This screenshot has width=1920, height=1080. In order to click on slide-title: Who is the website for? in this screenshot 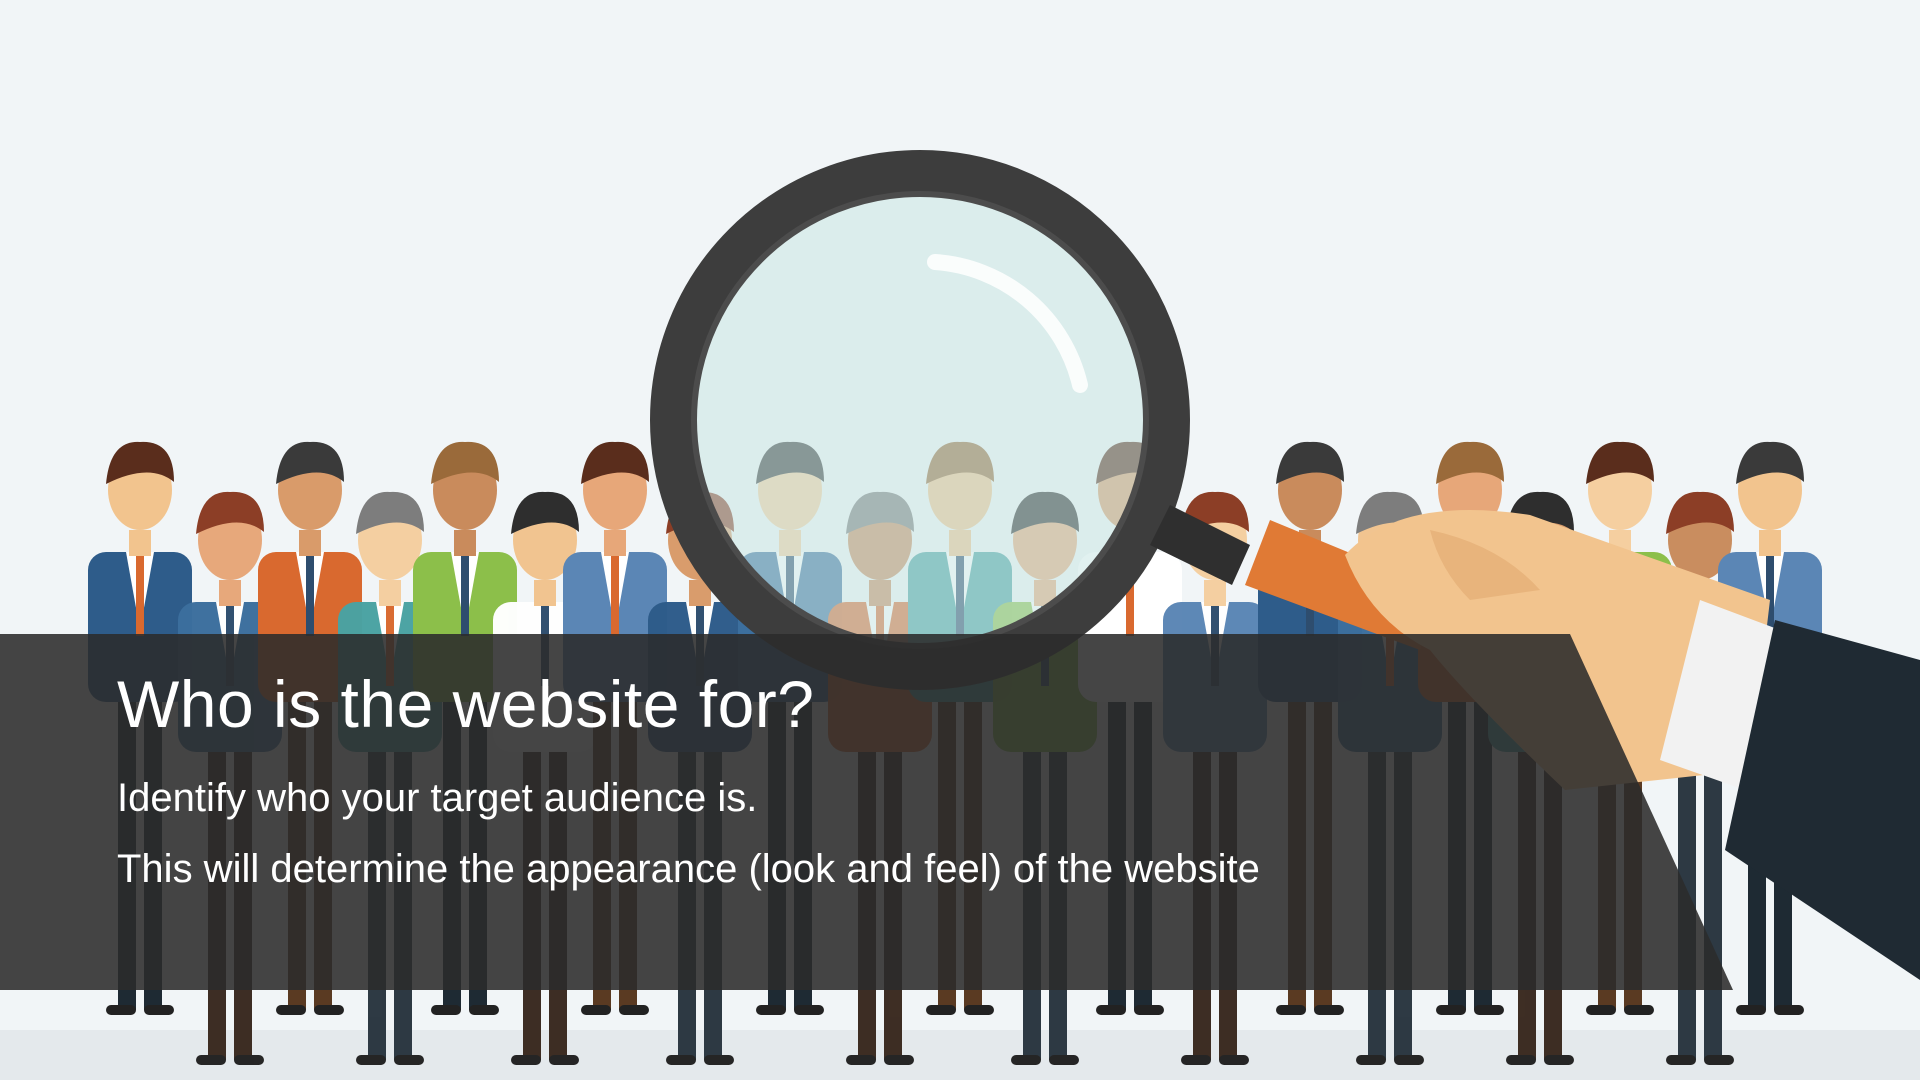, I will do `click(466, 704)`.